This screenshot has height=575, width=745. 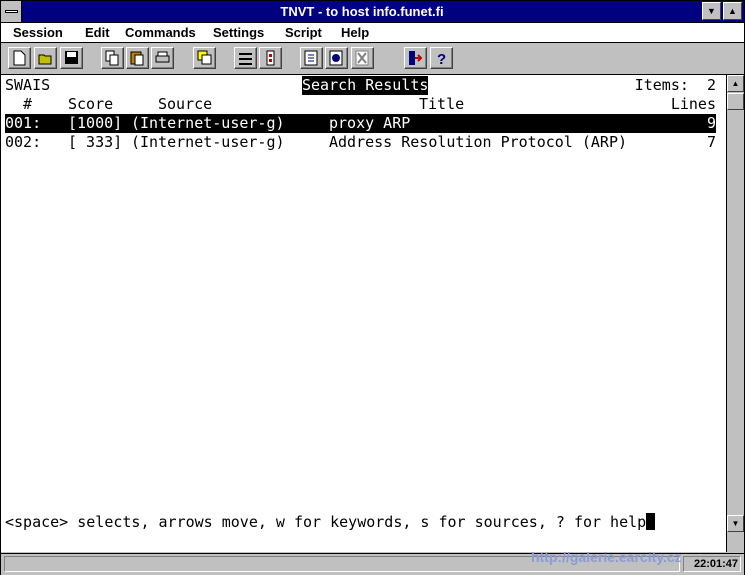 I want to click on menu-settings: Settings, so click(x=238, y=32).